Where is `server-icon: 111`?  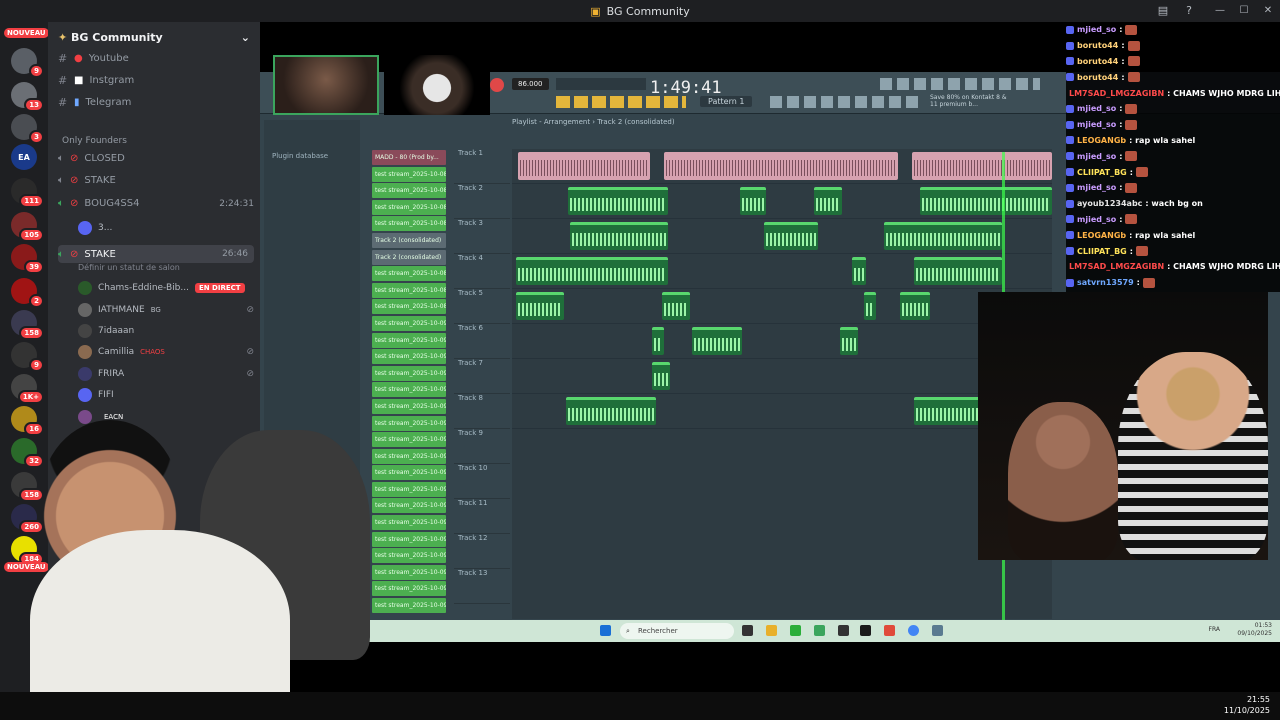
server-icon: 111 is located at coordinates (27, 193).